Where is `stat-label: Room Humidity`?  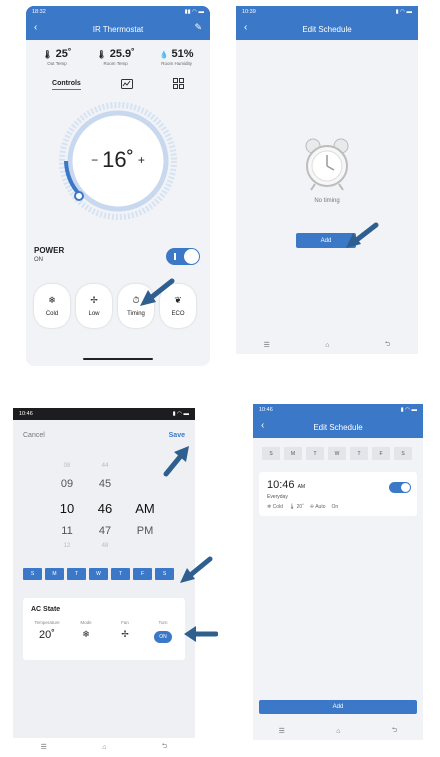 stat-label: Room Humidity is located at coordinates (176, 63).